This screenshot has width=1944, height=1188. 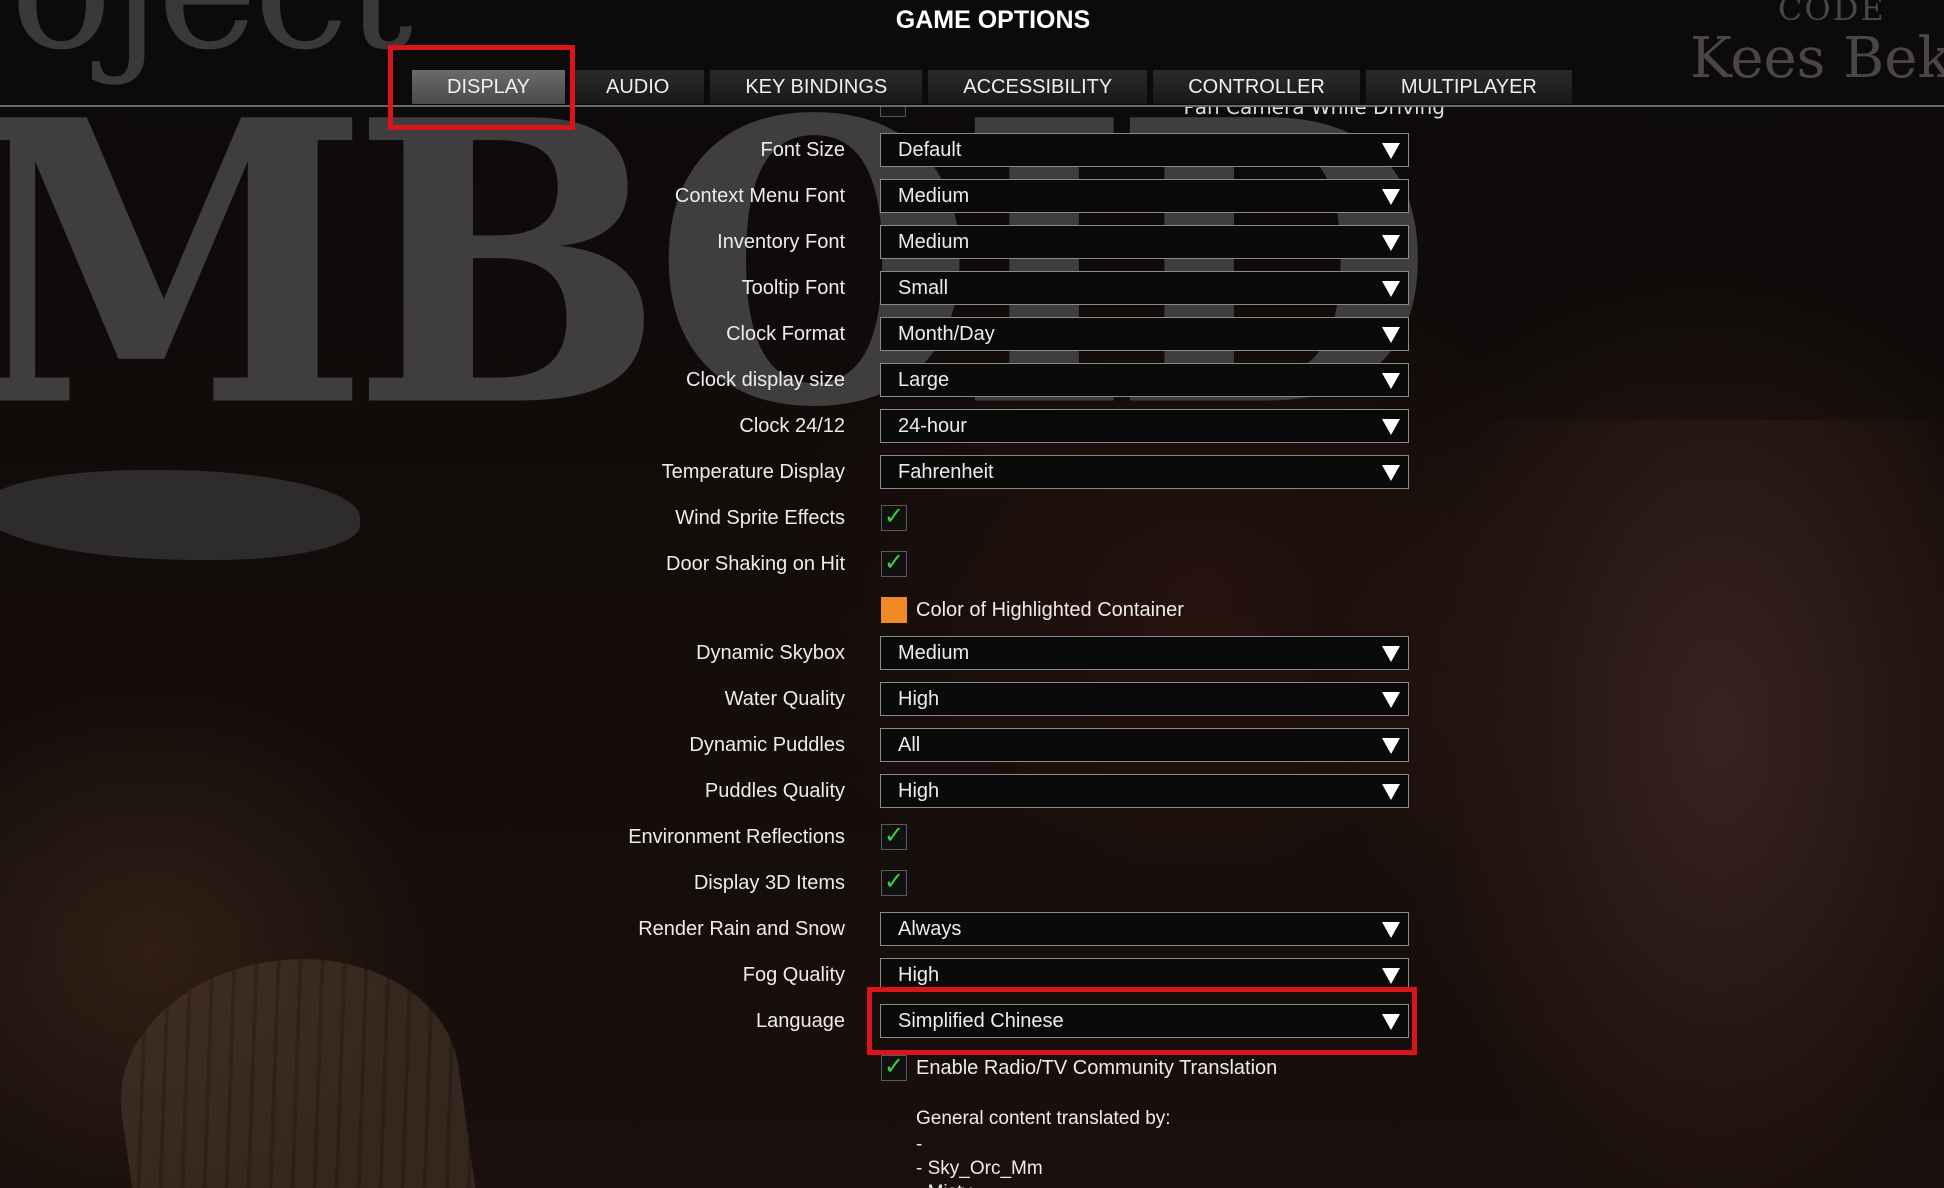 What do you see at coordinates (741, 929) in the screenshot?
I see `setting-label: Render Rain and Snow` at bounding box center [741, 929].